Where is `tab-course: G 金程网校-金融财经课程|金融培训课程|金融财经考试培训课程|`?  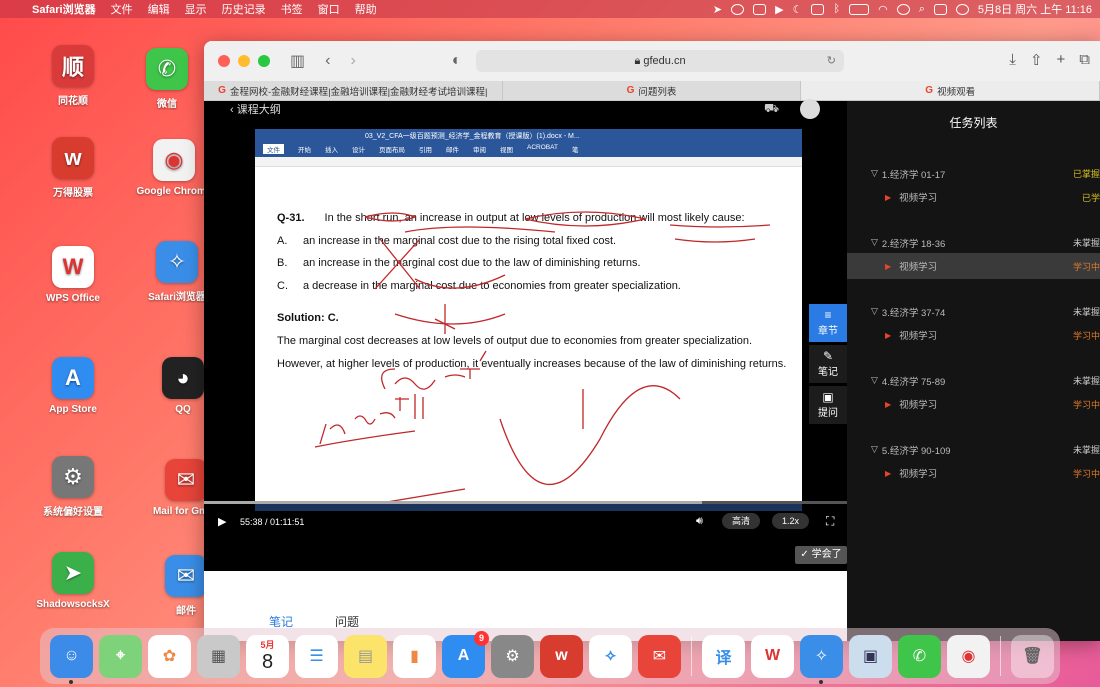 tab-course: G 金程网校-金融财经课程|金融培训课程|金融财经考试培训课程| is located at coordinates (353, 90).